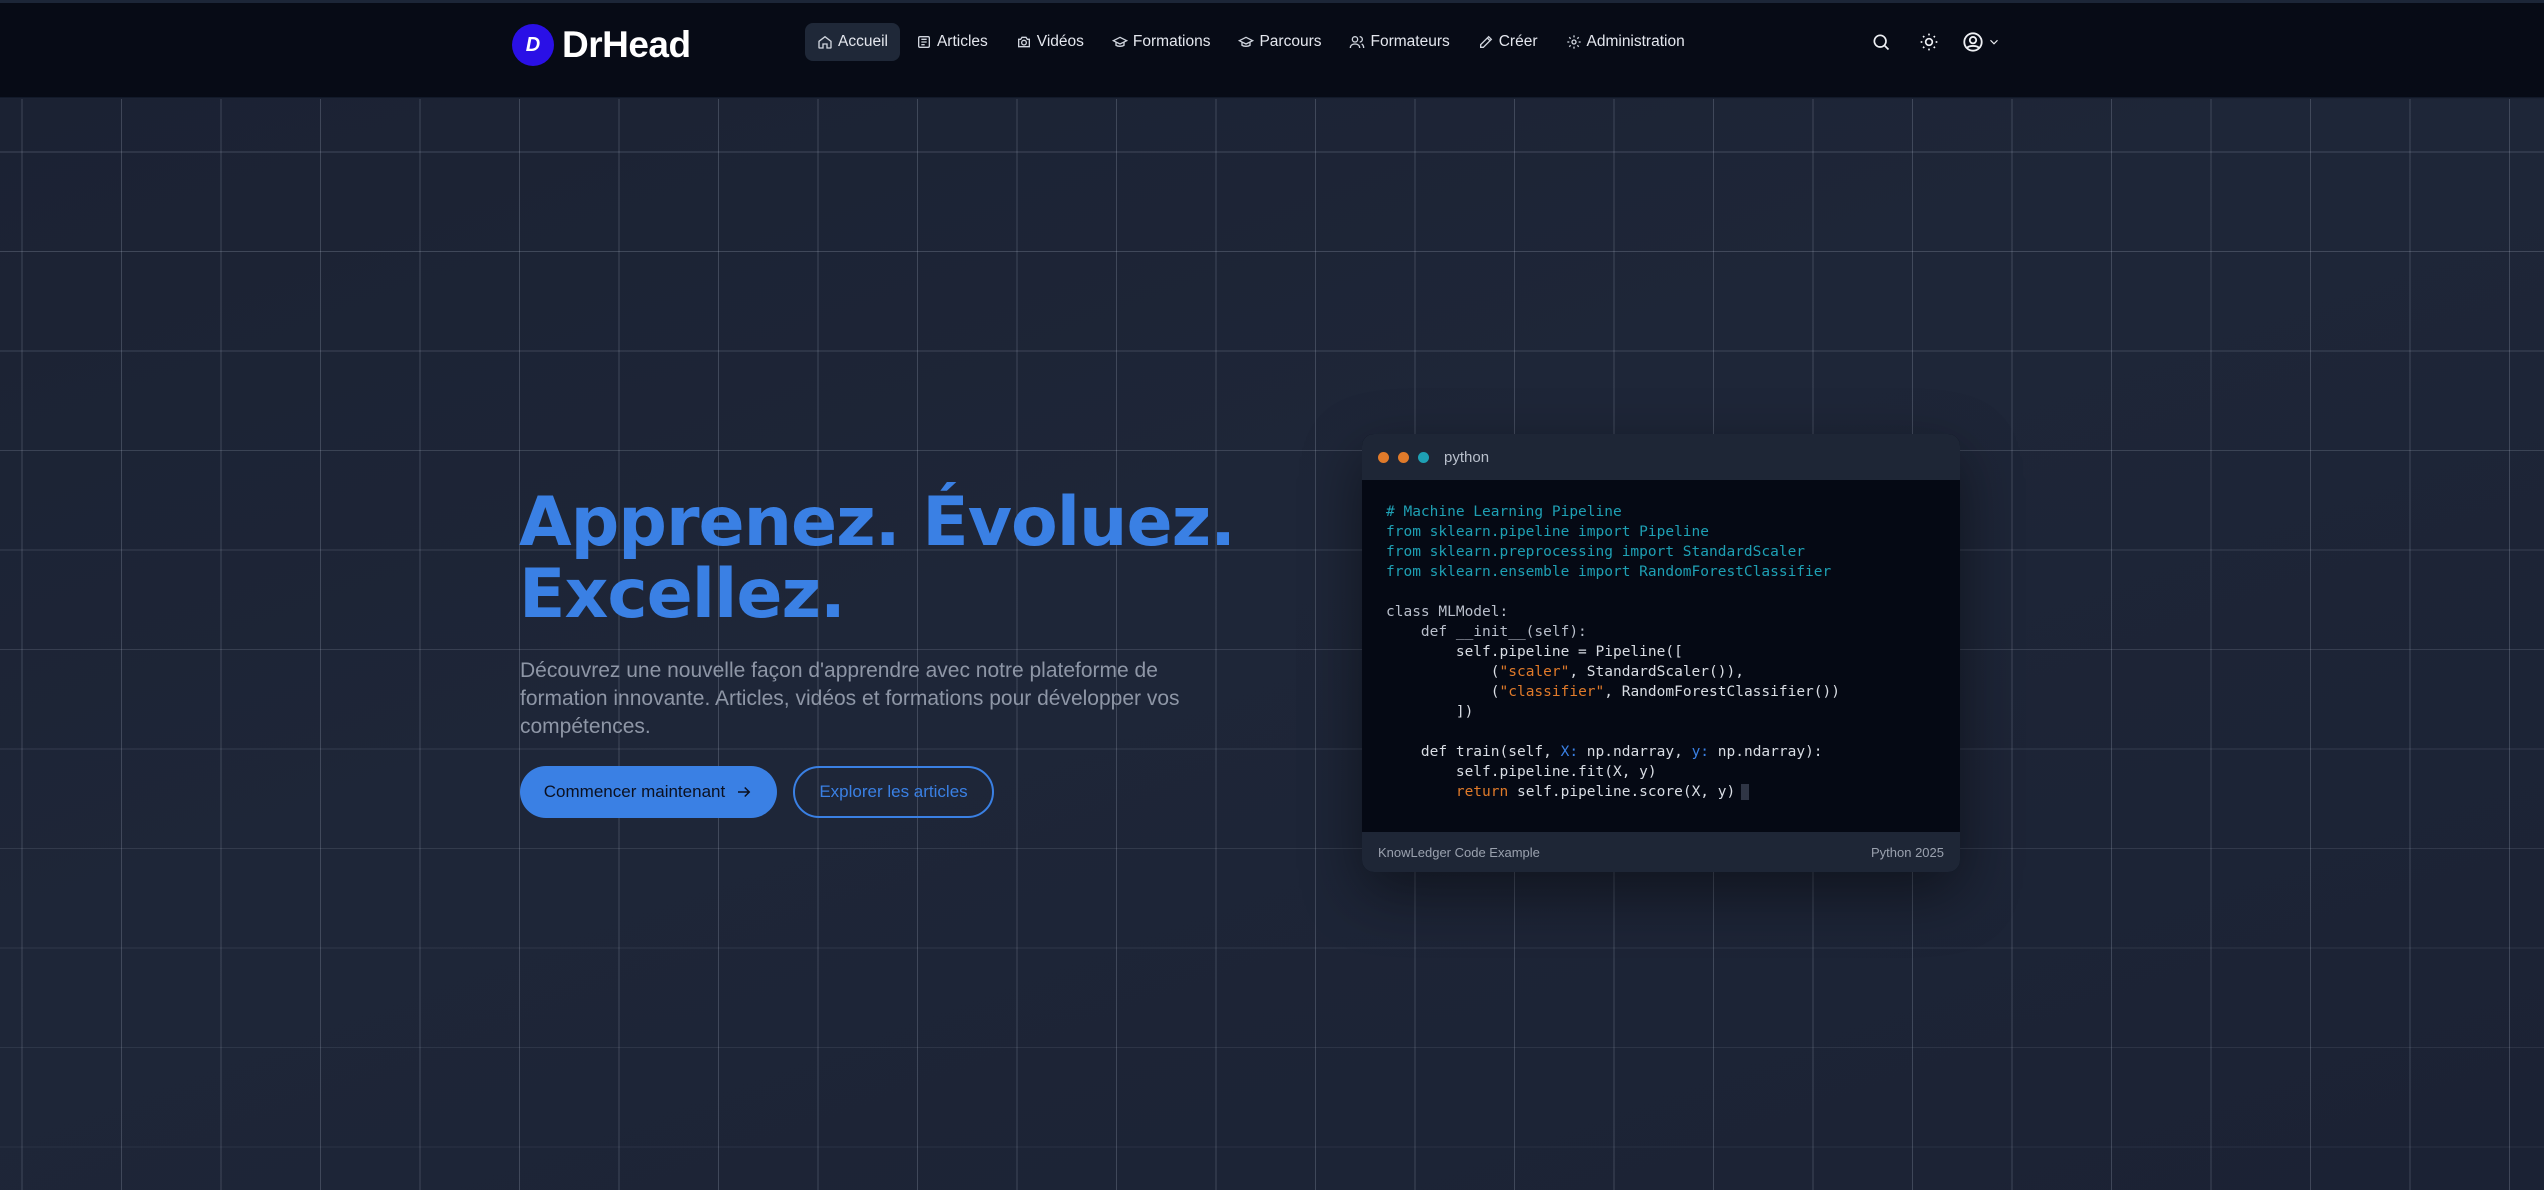  What do you see at coordinates (923, 42) in the screenshot?
I see `newspaper-icon` at bounding box center [923, 42].